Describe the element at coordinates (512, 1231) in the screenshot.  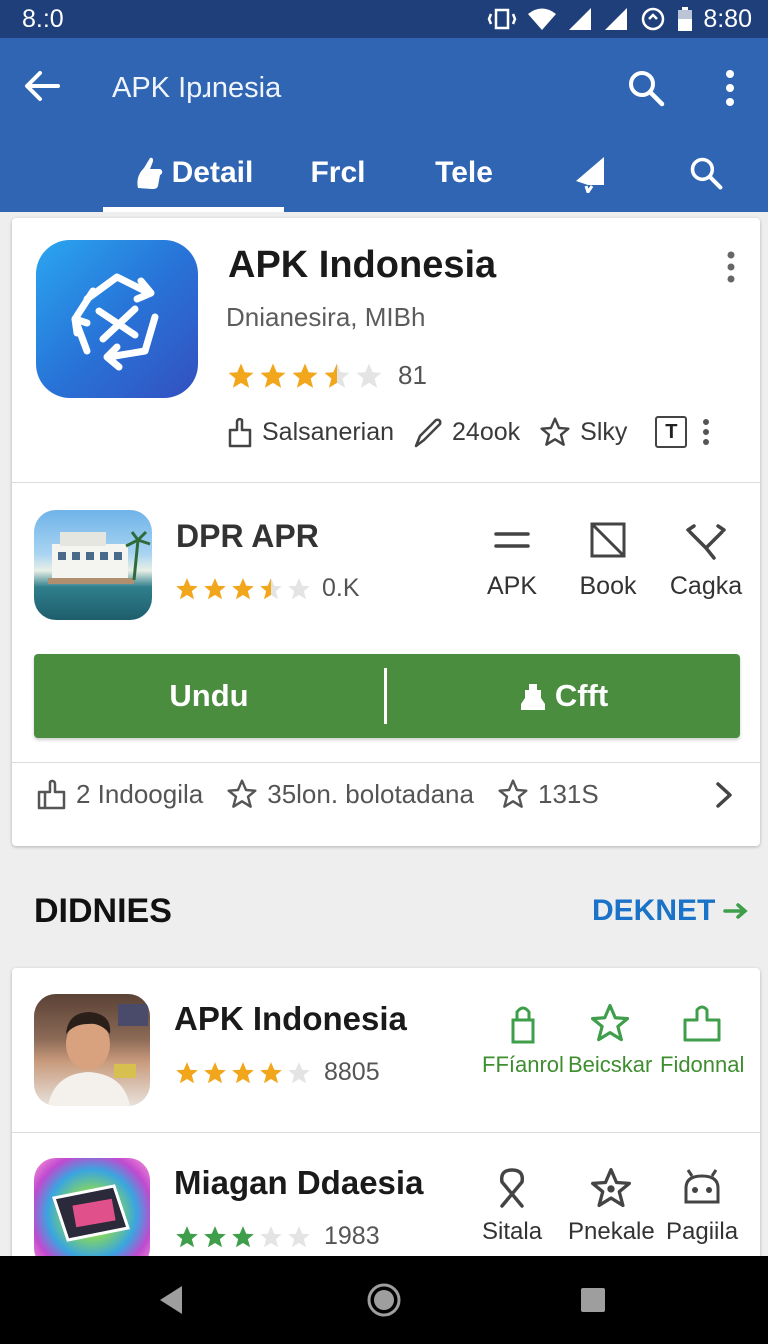
I see `list-action-label: Sitala` at that location.